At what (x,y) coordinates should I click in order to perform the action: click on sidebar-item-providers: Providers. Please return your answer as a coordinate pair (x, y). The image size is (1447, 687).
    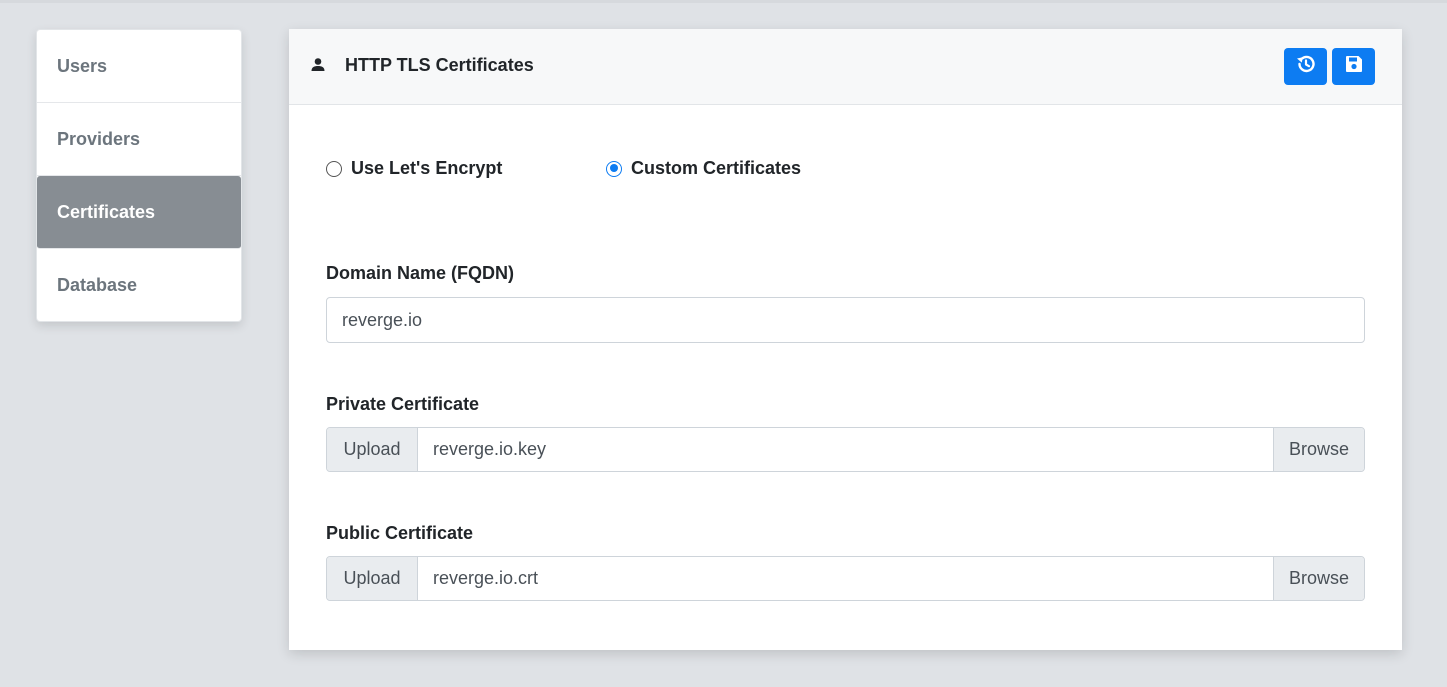
    Looking at the image, I should click on (139, 139).